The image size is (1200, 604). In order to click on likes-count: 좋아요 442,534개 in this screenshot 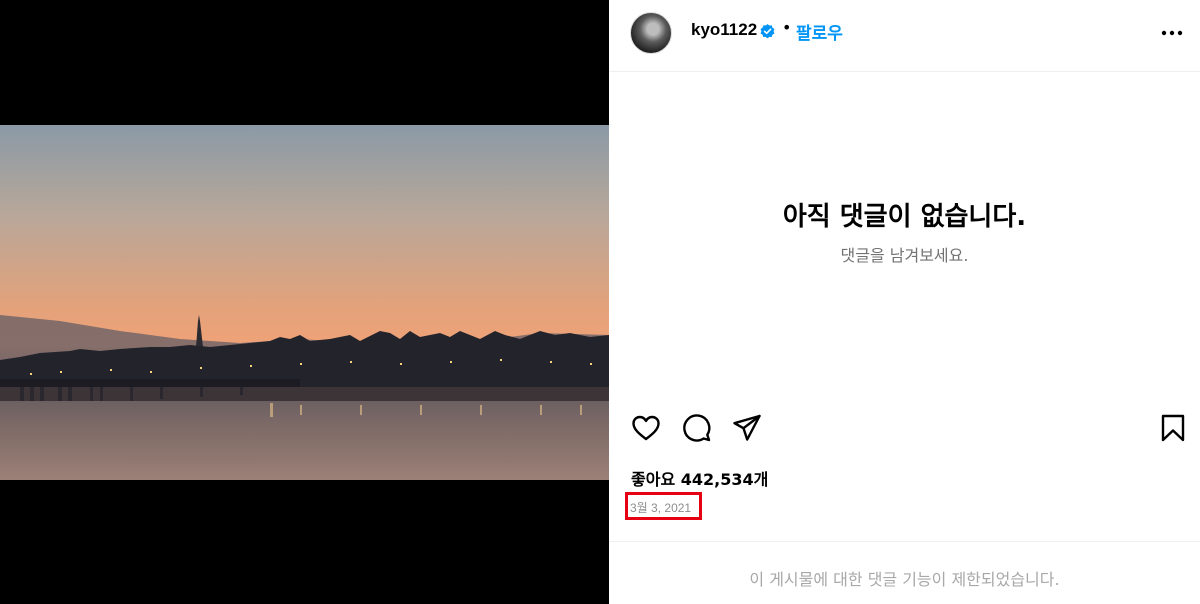, I will do `click(699, 478)`.